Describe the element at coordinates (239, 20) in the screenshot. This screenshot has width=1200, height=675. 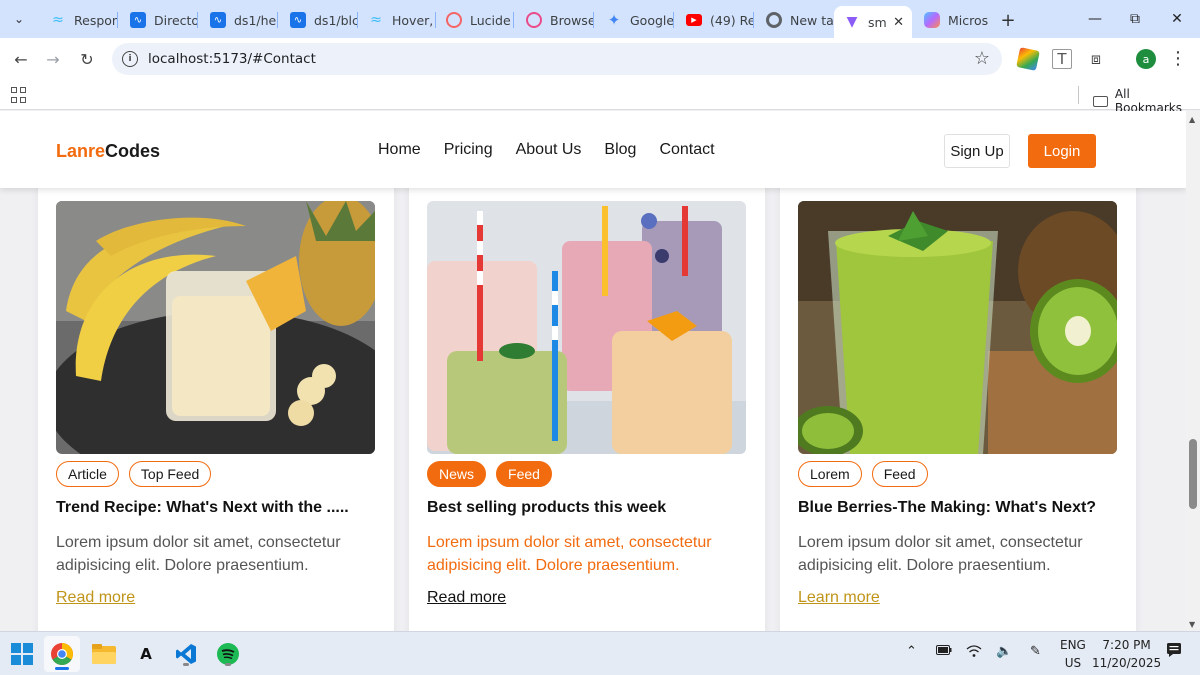
I see `tab-2: ∿ ds1/he` at that location.